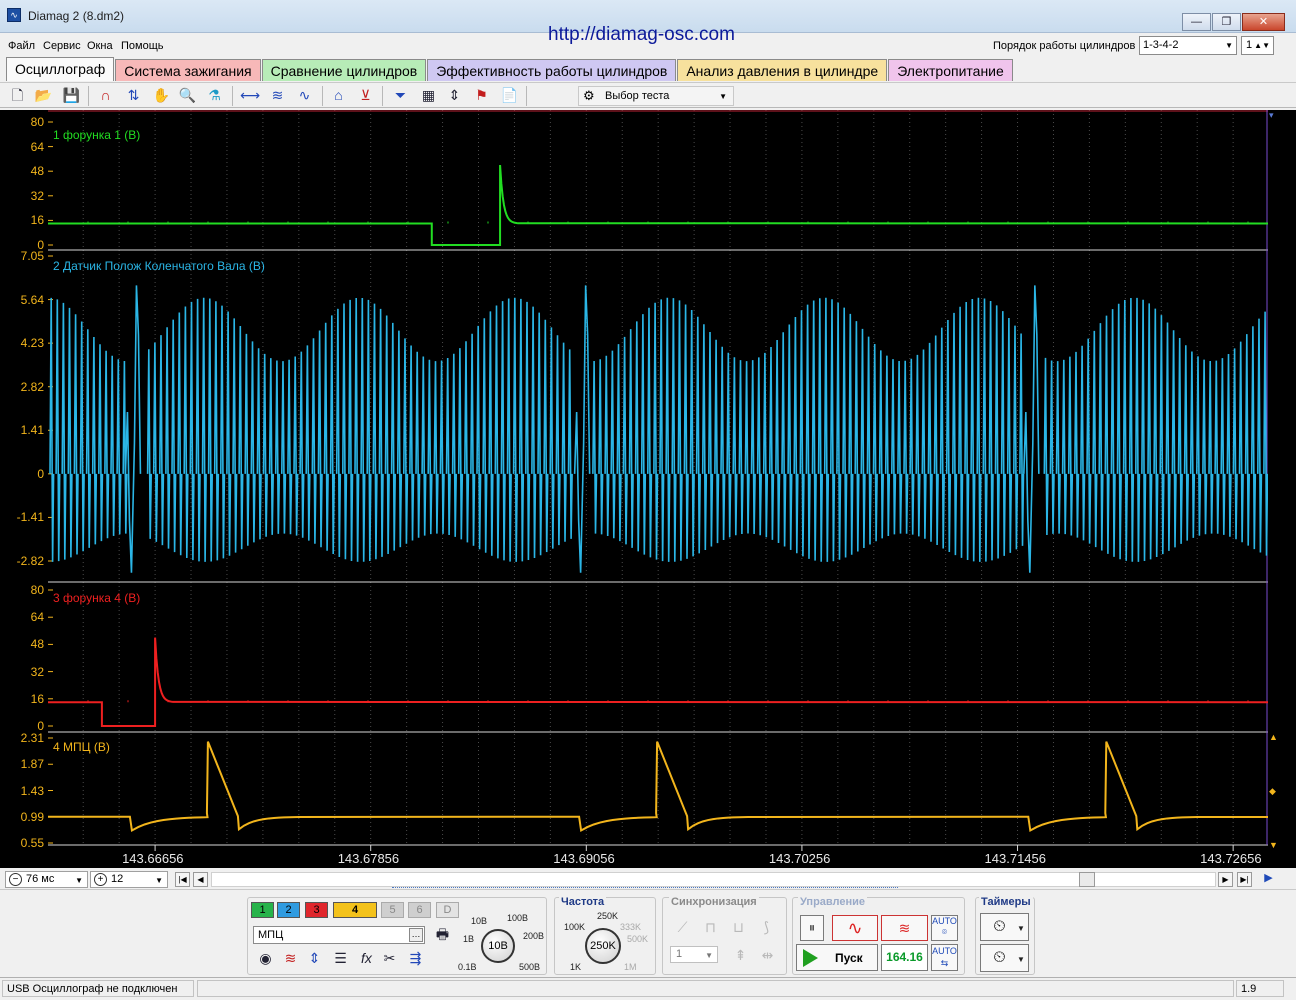  What do you see at coordinates (392, 910) in the screenshot?
I see `channel-button-5: 5` at bounding box center [392, 910].